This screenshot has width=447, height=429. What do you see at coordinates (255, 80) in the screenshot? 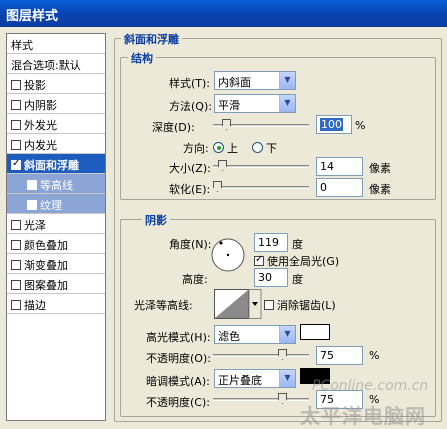
I see `style-select: 内斜面 ▼` at bounding box center [255, 80].